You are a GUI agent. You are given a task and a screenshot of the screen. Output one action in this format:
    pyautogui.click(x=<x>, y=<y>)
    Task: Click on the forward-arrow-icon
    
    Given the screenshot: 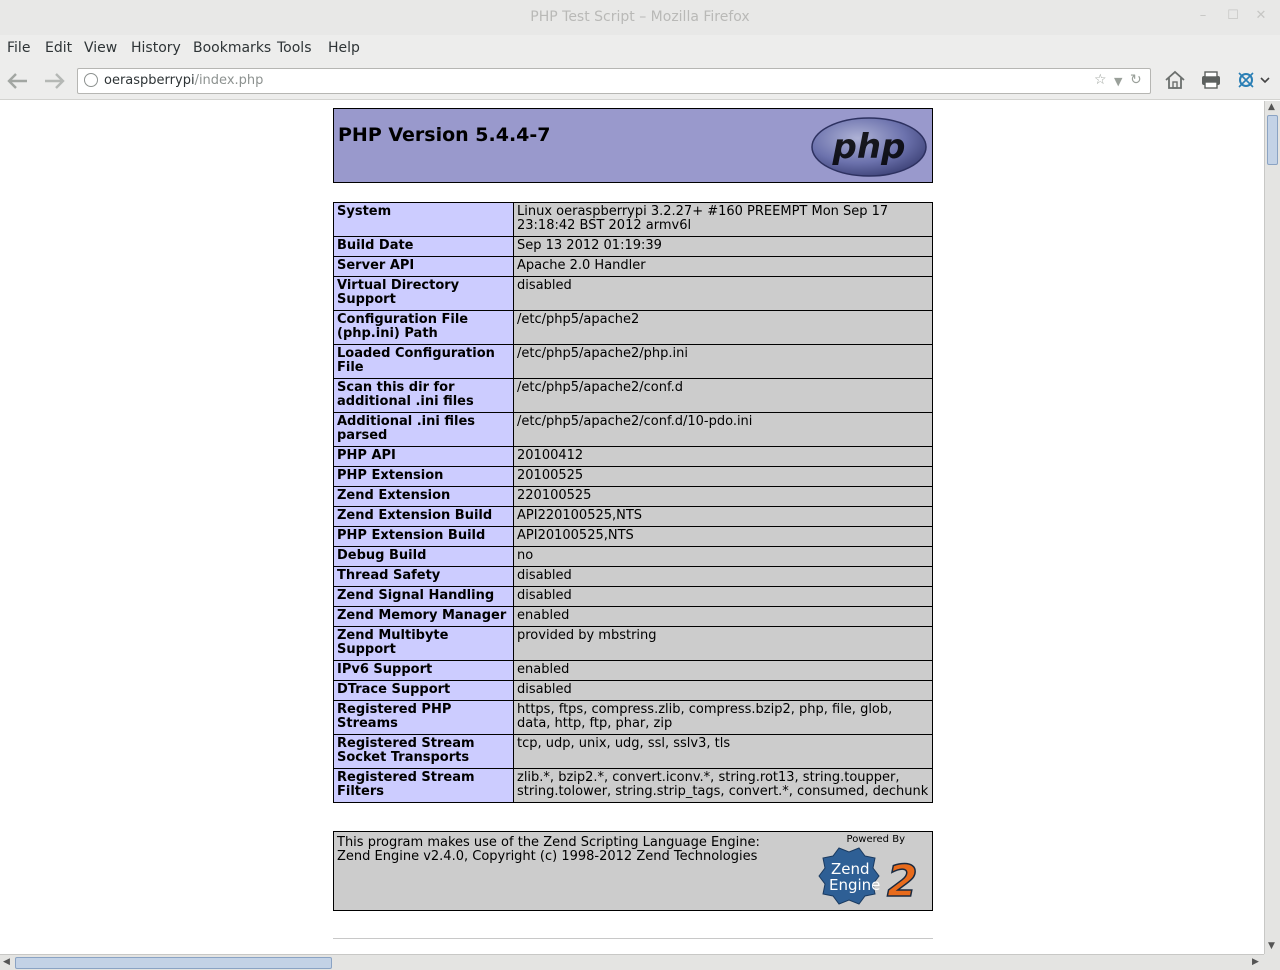 What is the action you would take?
    pyautogui.click(x=54, y=81)
    